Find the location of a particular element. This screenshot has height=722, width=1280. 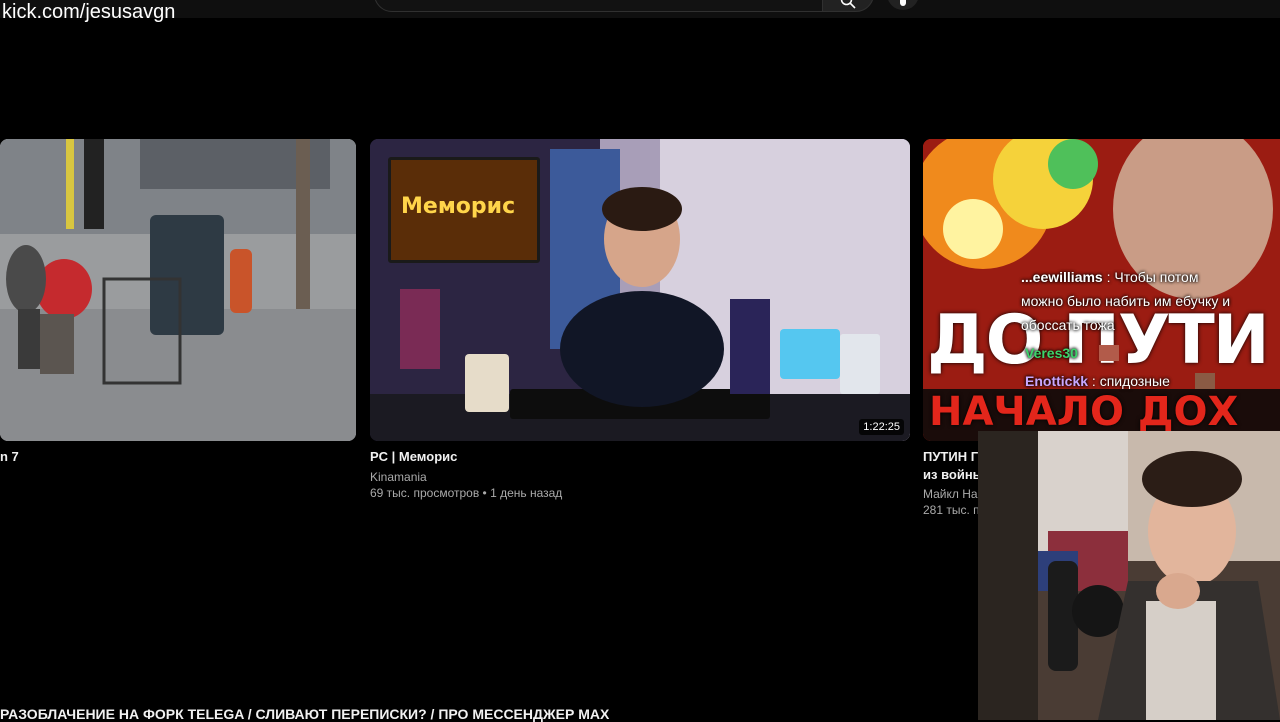

mic-icon is located at coordinates (903, 3).